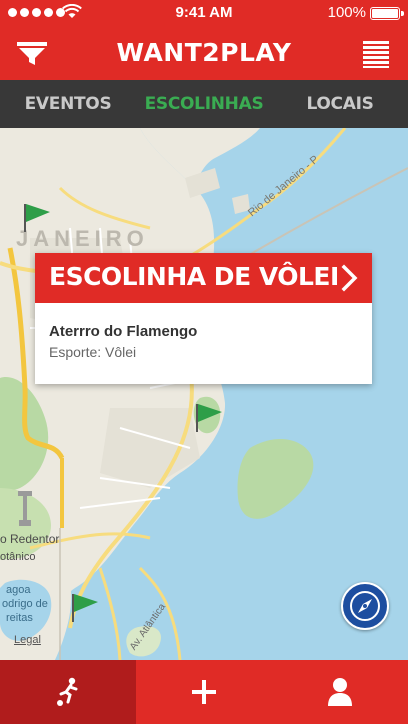 The height and width of the screenshot is (724, 408). I want to click on map-label-lagoa3: reitas, so click(19, 618).